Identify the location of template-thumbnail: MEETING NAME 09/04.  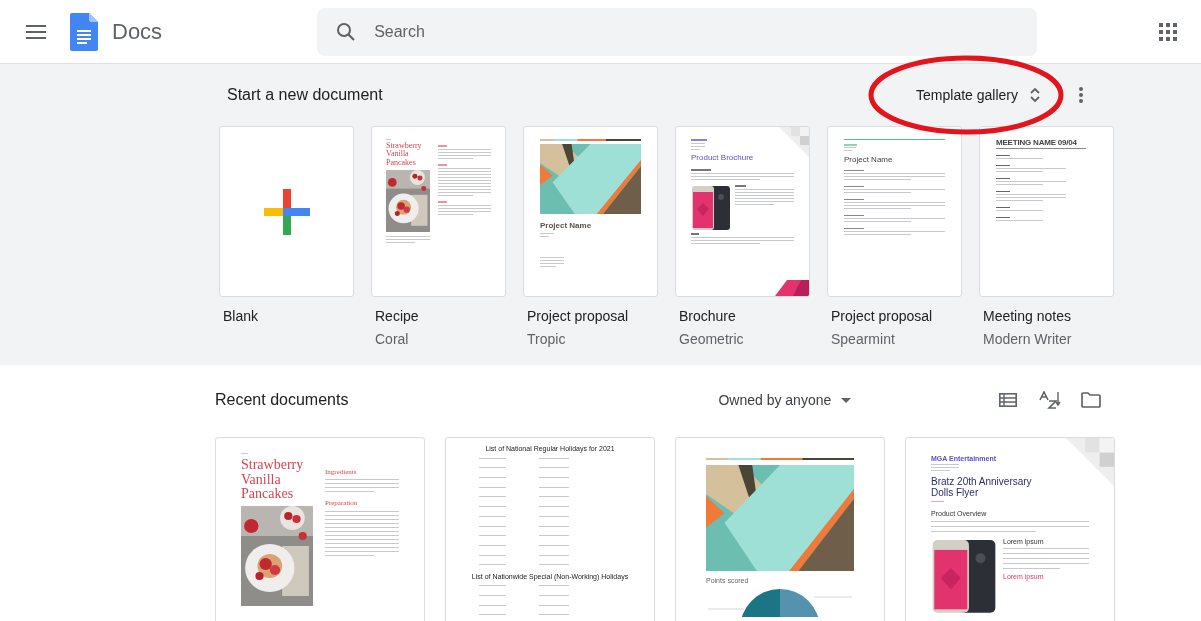
(1046, 211).